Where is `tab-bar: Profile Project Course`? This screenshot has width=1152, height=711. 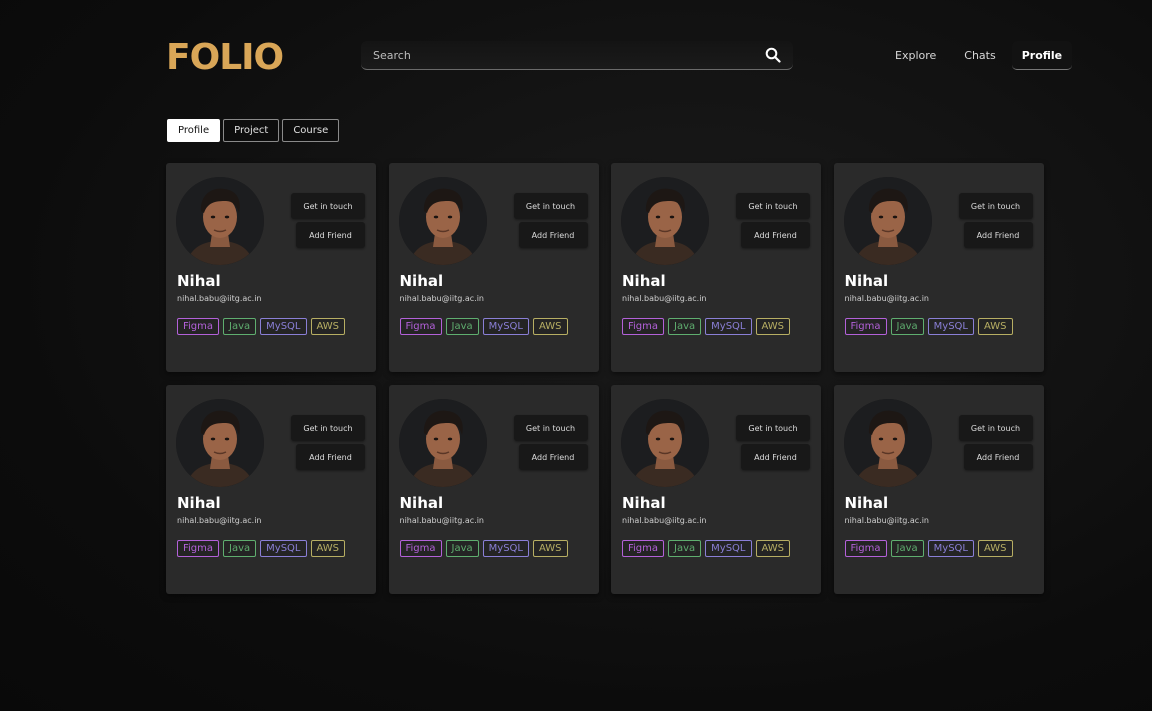 tab-bar: Profile Project Course is located at coordinates (253, 130).